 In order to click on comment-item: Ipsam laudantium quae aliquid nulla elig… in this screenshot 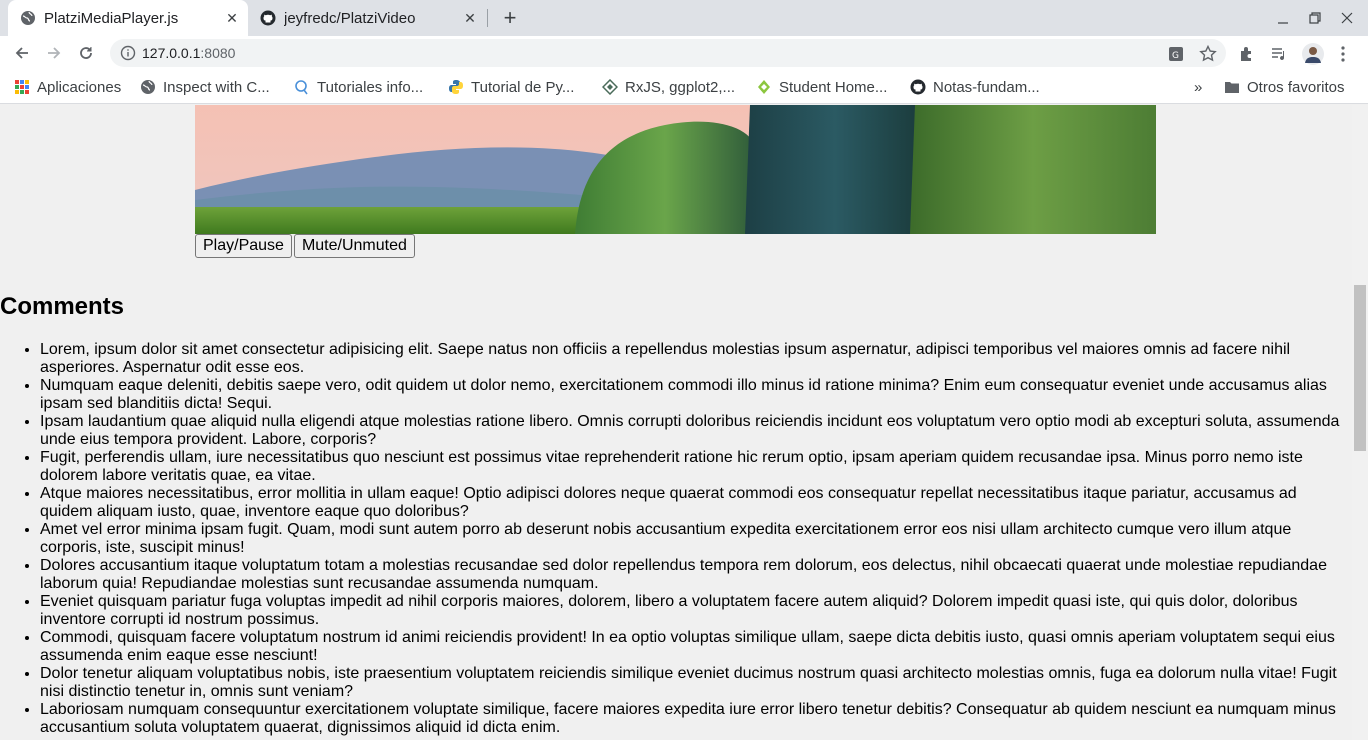, I will do `click(695, 431)`.